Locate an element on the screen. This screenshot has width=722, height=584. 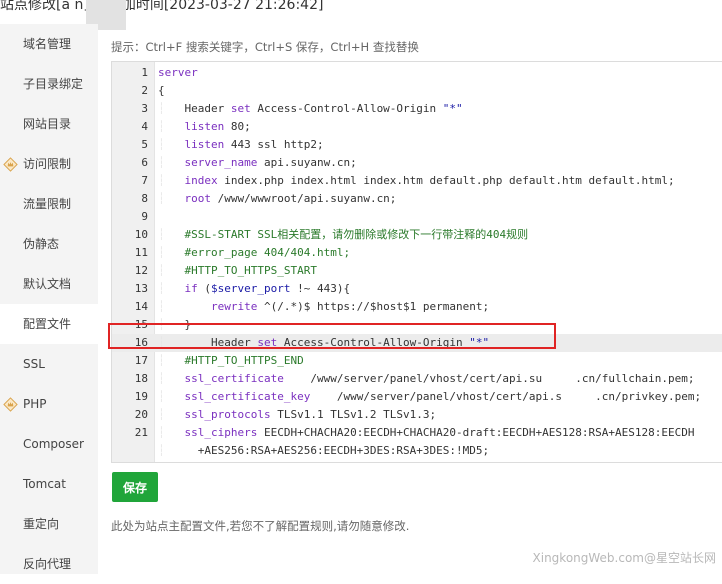
sidebar-item-5: 伪静态 is located at coordinates (49, 244).